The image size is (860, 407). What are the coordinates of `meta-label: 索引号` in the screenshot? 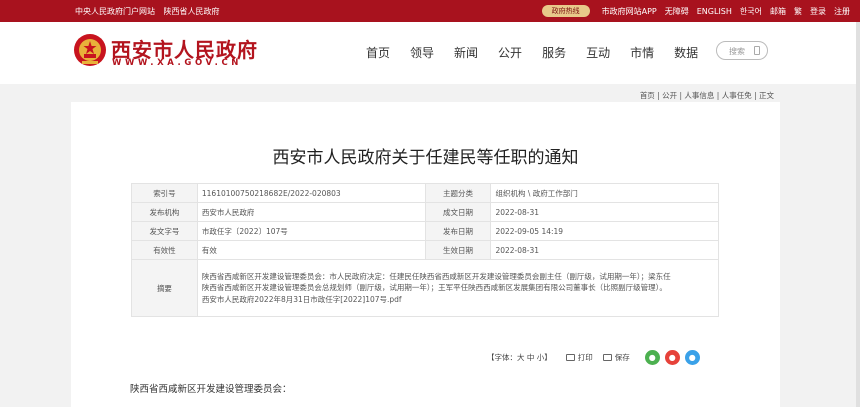 It's located at (164, 193).